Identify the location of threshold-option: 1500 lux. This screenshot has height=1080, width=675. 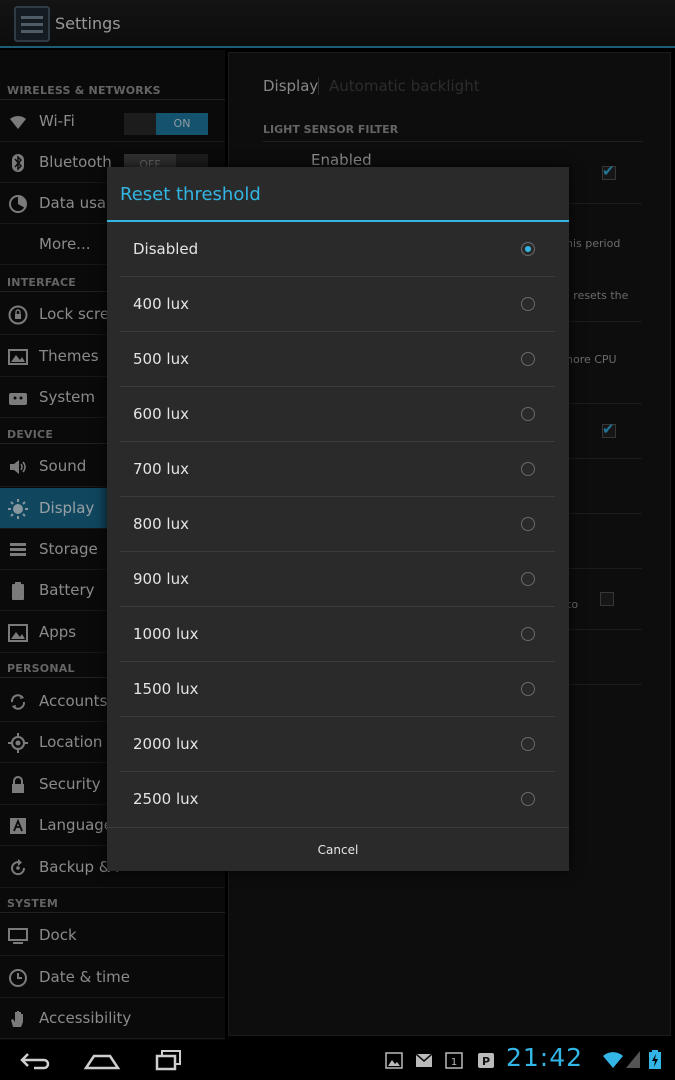
(337, 689).